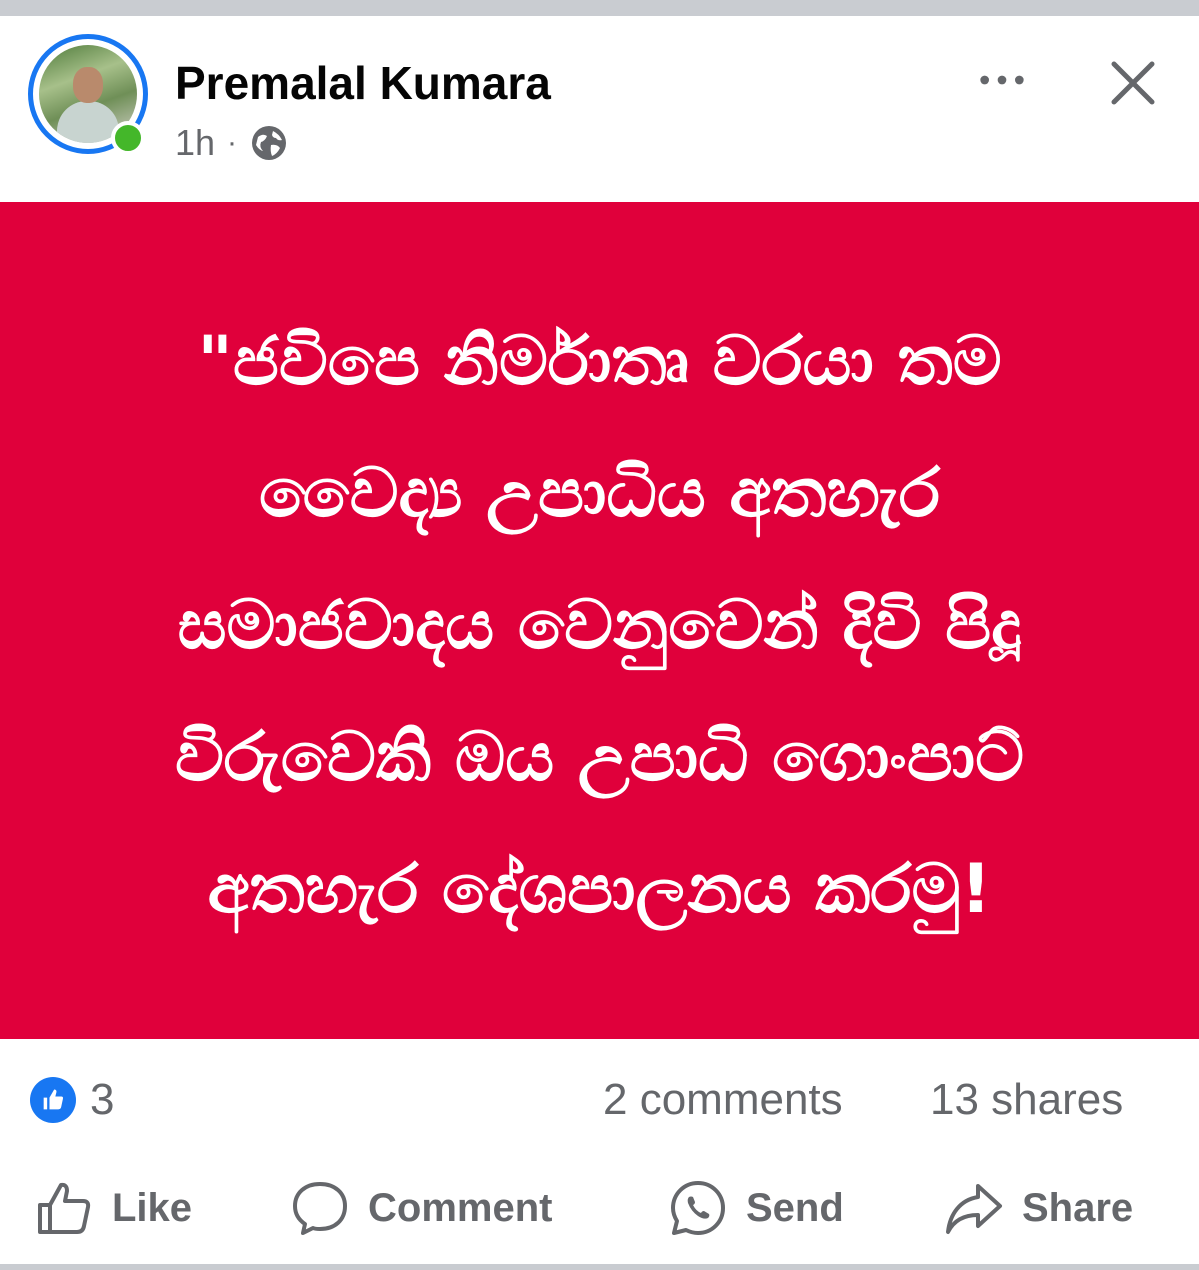  I want to click on send-button: Send, so click(756, 1208).